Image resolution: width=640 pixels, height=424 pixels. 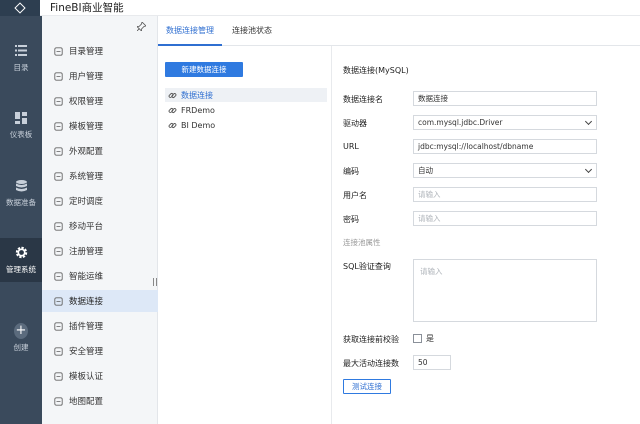 I want to click on menu-item-certify: 模板认证, so click(x=100, y=376).